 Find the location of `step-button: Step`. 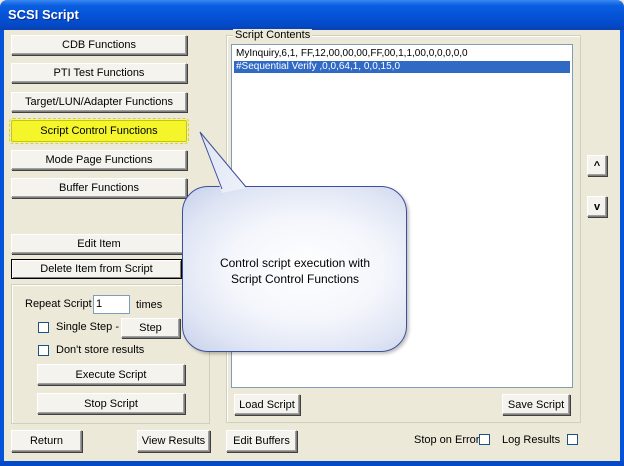

step-button: Step is located at coordinates (150, 328).